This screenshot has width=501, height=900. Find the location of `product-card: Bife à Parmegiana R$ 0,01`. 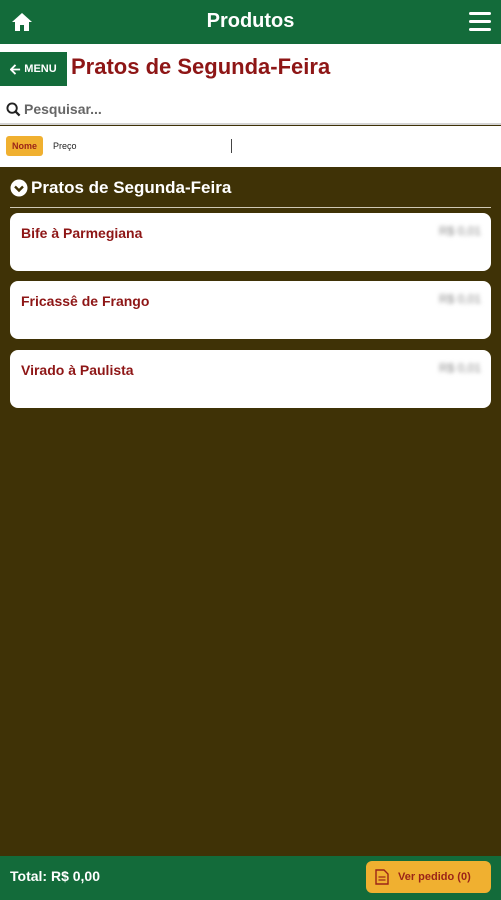

product-card: Bife à Parmegiana R$ 0,01 is located at coordinates (250, 242).